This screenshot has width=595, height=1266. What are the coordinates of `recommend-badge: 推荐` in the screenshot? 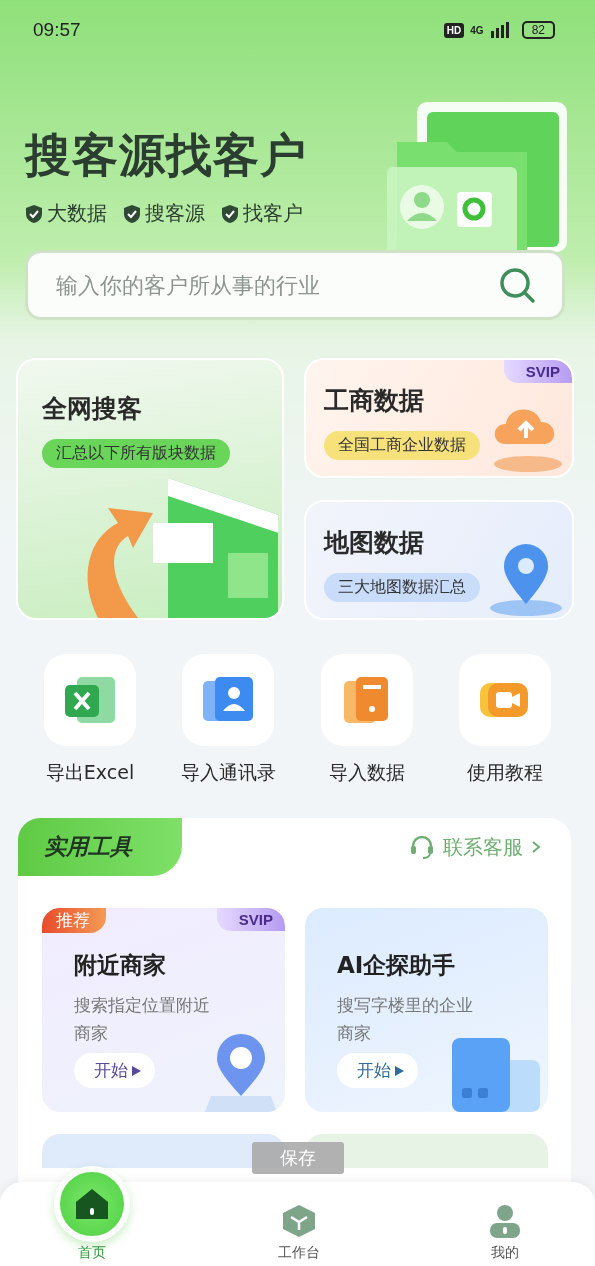 It's located at (74, 920).